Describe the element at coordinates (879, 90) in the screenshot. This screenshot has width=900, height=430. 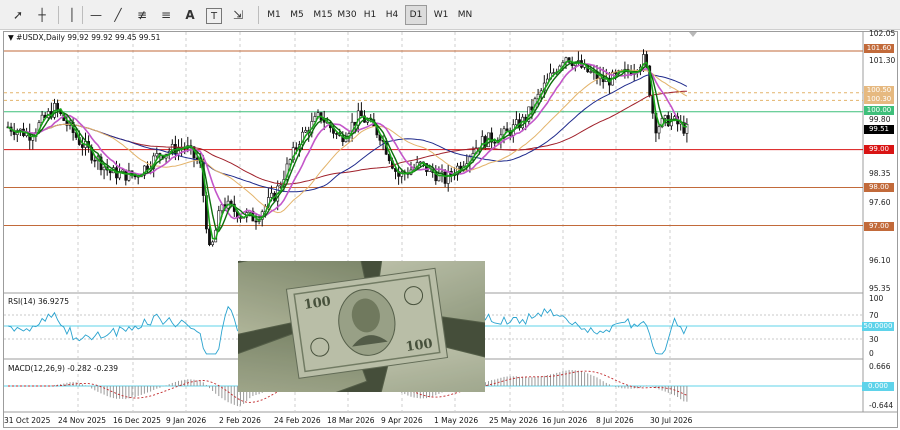
I see `level-tag-100-50: 100.50` at that location.